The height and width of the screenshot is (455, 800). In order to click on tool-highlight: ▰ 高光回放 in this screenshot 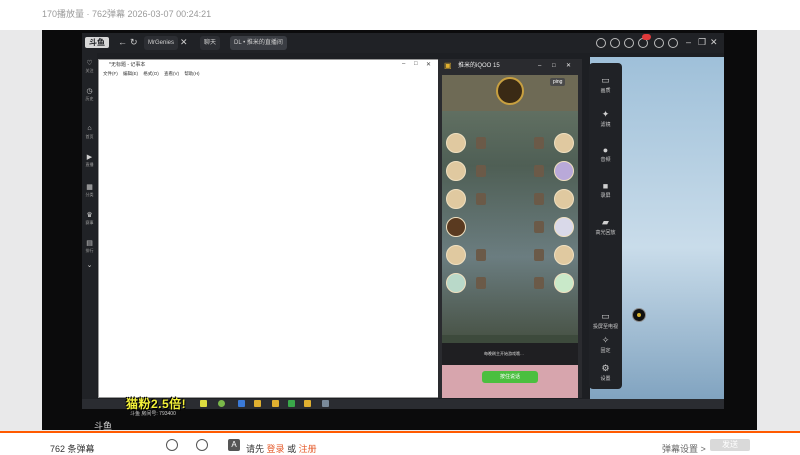, I will do `click(605, 226)`.